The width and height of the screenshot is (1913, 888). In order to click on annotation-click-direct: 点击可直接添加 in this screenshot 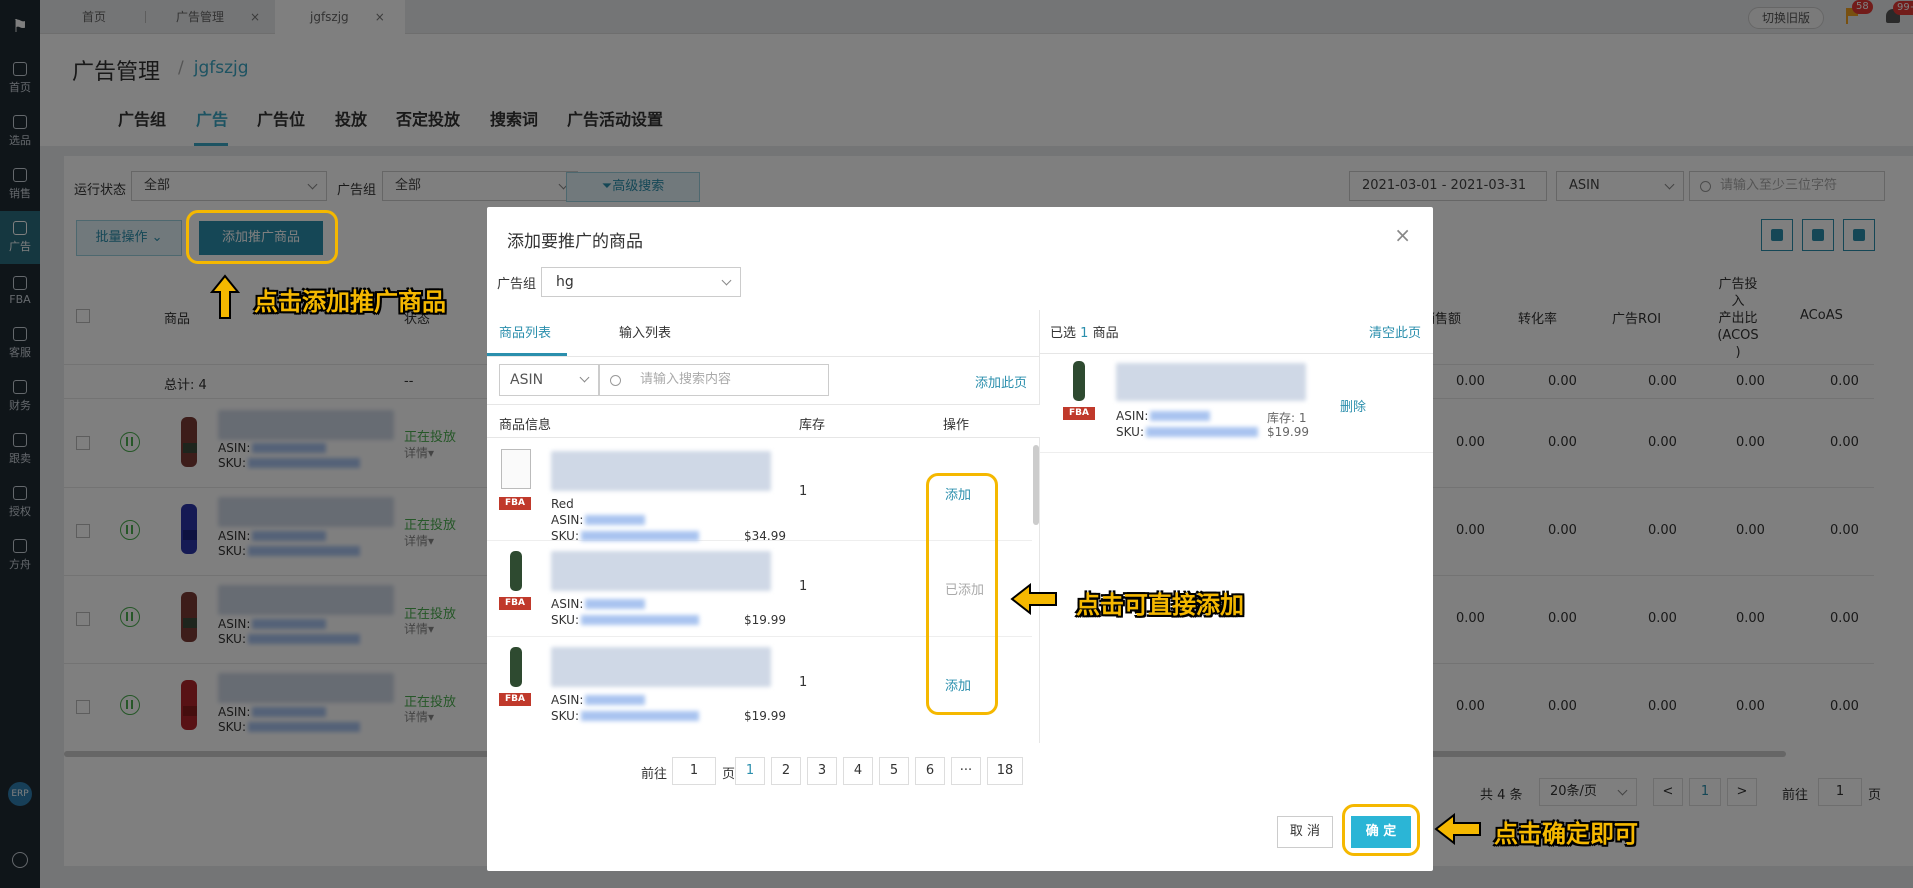, I will do `click(1160, 605)`.